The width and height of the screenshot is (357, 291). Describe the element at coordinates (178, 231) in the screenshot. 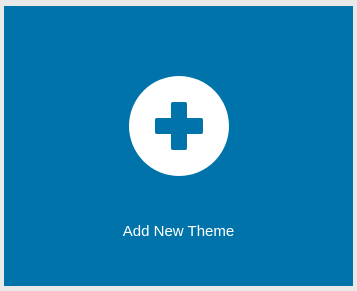

I see `add-new-theme-label: Add New Theme` at that location.